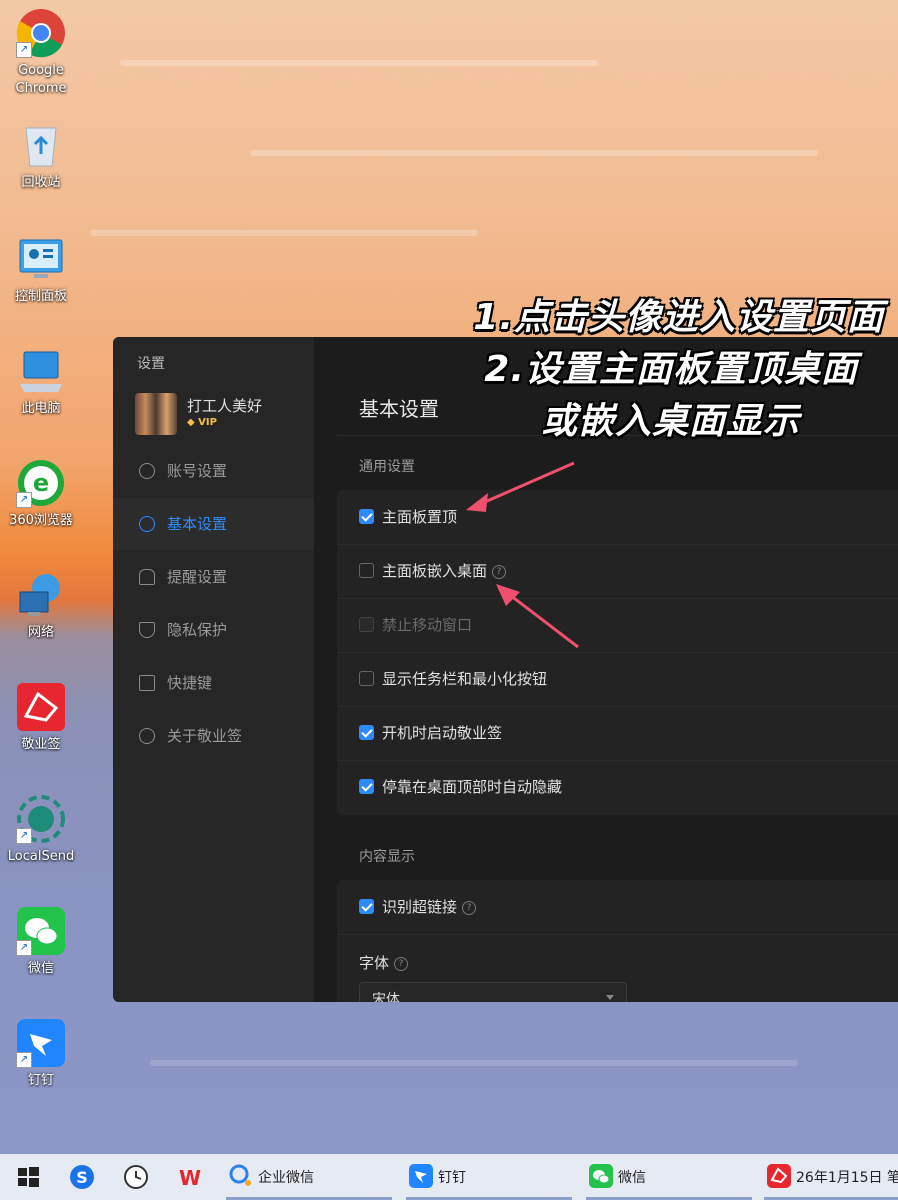  What do you see at coordinates (41, 819) in the screenshot?
I see `localsend-icon: ↗` at bounding box center [41, 819].